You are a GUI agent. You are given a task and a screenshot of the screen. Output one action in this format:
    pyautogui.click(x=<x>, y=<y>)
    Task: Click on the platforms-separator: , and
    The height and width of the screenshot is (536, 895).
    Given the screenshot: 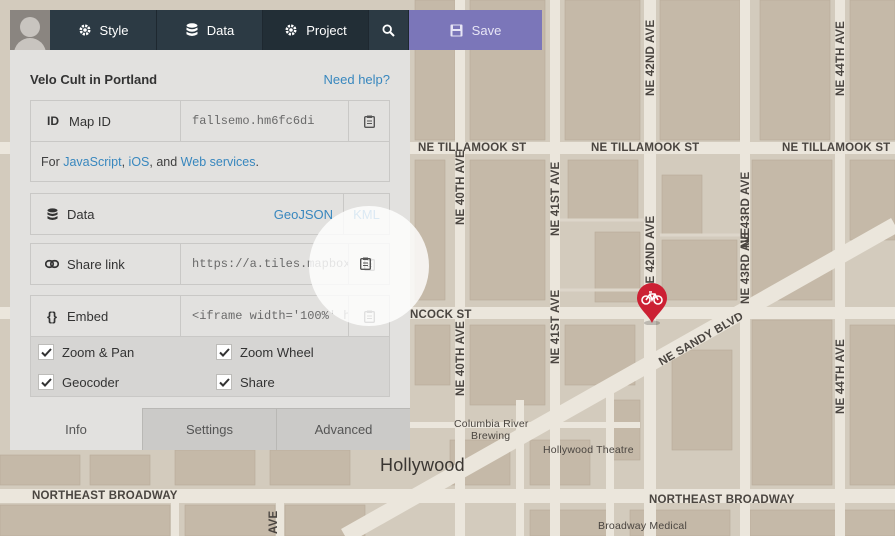 What is the action you would take?
    pyautogui.click(x=165, y=161)
    